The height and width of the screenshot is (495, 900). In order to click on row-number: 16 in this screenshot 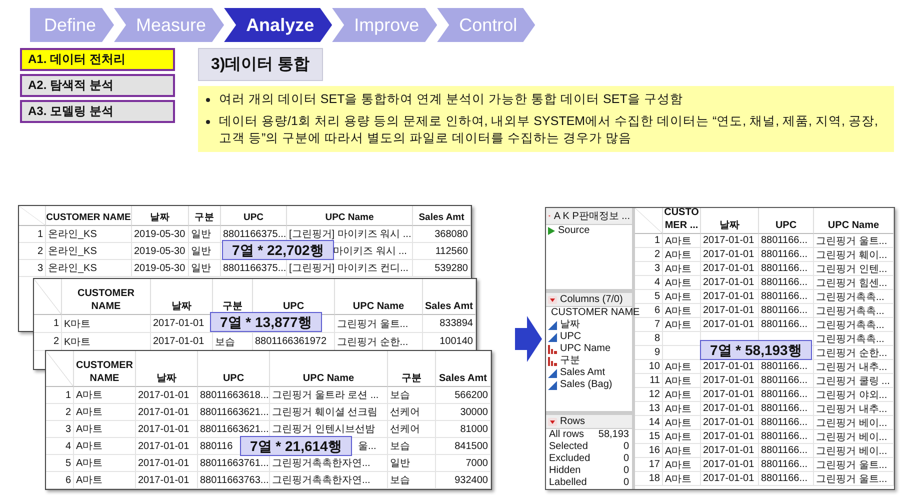, I will do `click(649, 451)`.